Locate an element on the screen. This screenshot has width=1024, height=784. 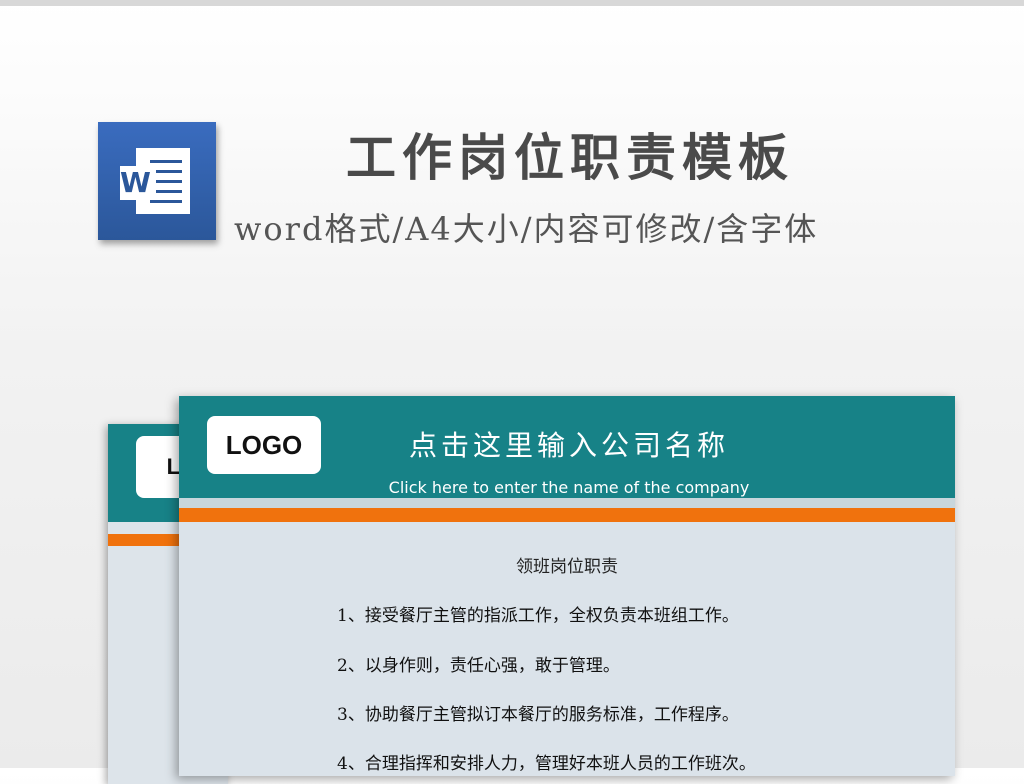
page-subtitle: word格式/A4大小/内容可修改/含字体 is located at coordinates (526, 229).